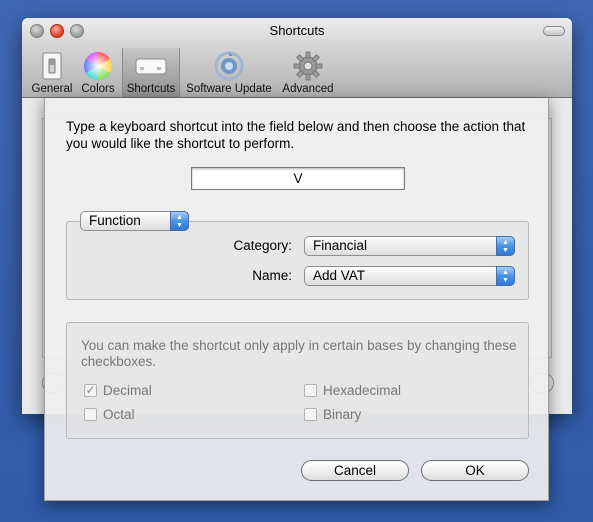  What do you see at coordinates (90, 390) in the screenshot?
I see `checkmark-icon: ✓` at bounding box center [90, 390].